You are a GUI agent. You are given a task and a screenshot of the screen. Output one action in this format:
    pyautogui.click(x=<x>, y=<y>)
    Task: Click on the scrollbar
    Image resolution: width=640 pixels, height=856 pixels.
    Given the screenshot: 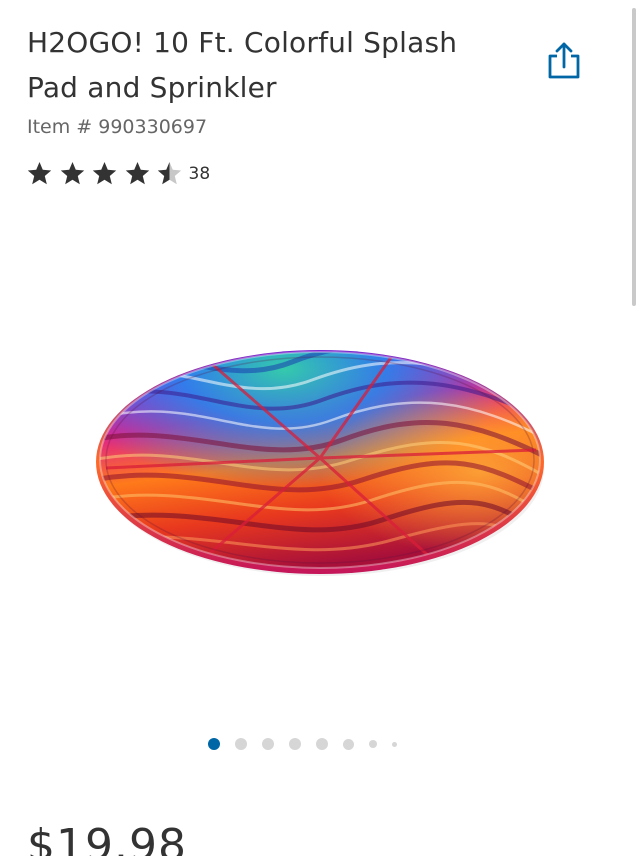 What is the action you would take?
    pyautogui.click(x=634, y=157)
    